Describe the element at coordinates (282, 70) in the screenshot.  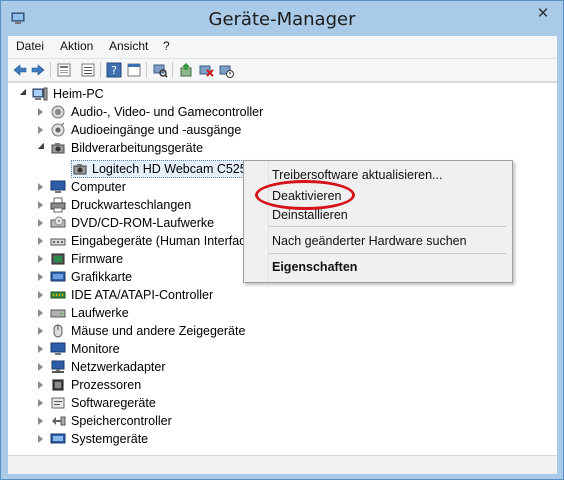
I see `toolbar: ?` at that location.